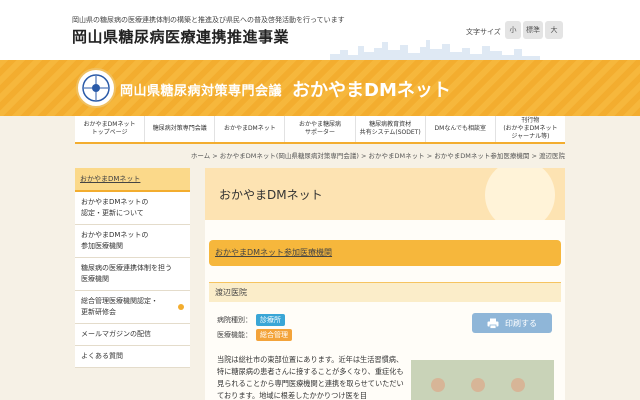  Describe the element at coordinates (254, 335) in the screenshot. I see `clinic-function-row: 医療機能： 総合管理` at that location.